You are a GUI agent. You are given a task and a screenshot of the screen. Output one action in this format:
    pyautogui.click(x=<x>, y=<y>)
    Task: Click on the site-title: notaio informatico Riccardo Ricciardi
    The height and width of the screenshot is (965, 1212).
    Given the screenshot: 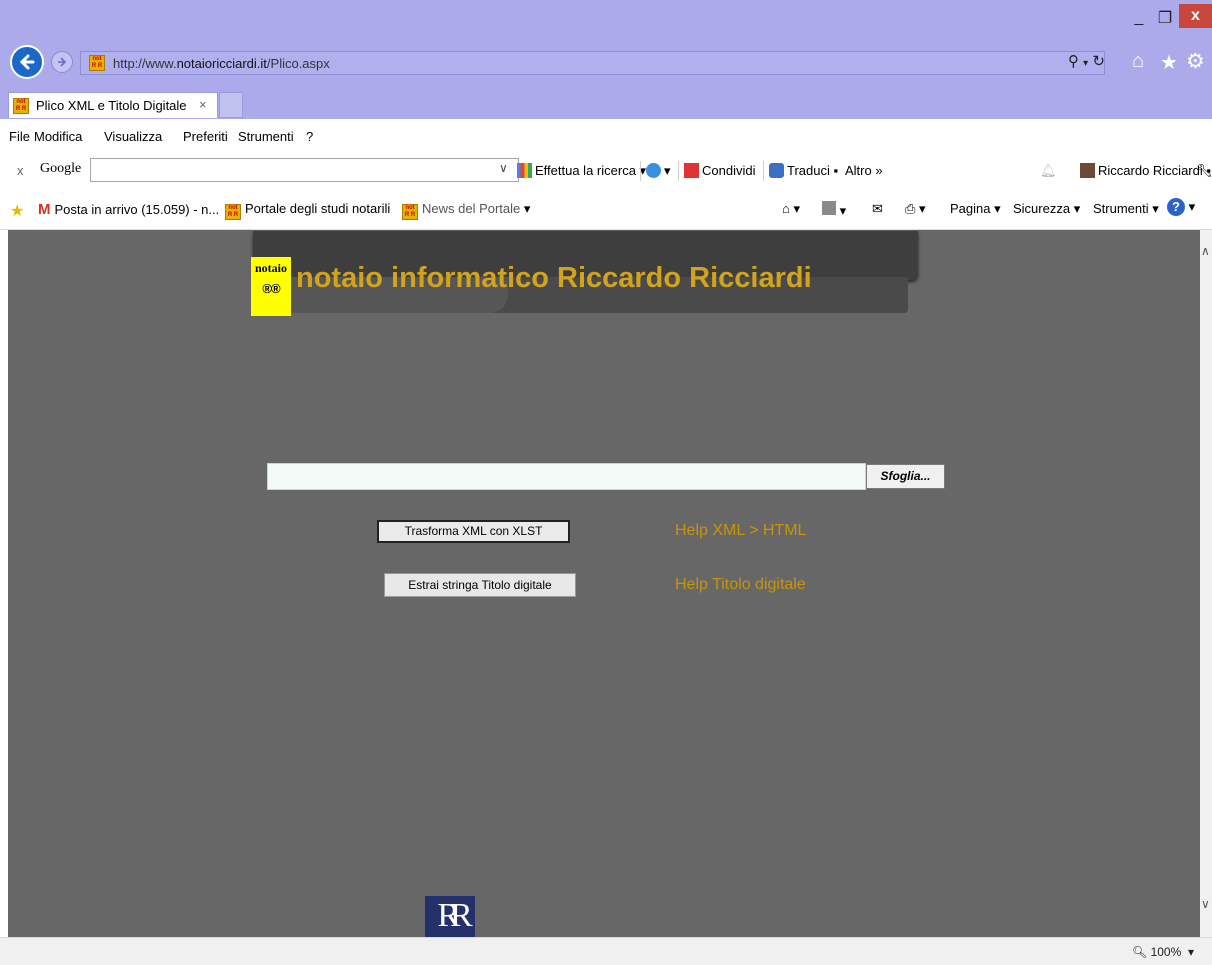 What is the action you would take?
    pyautogui.click(x=554, y=278)
    